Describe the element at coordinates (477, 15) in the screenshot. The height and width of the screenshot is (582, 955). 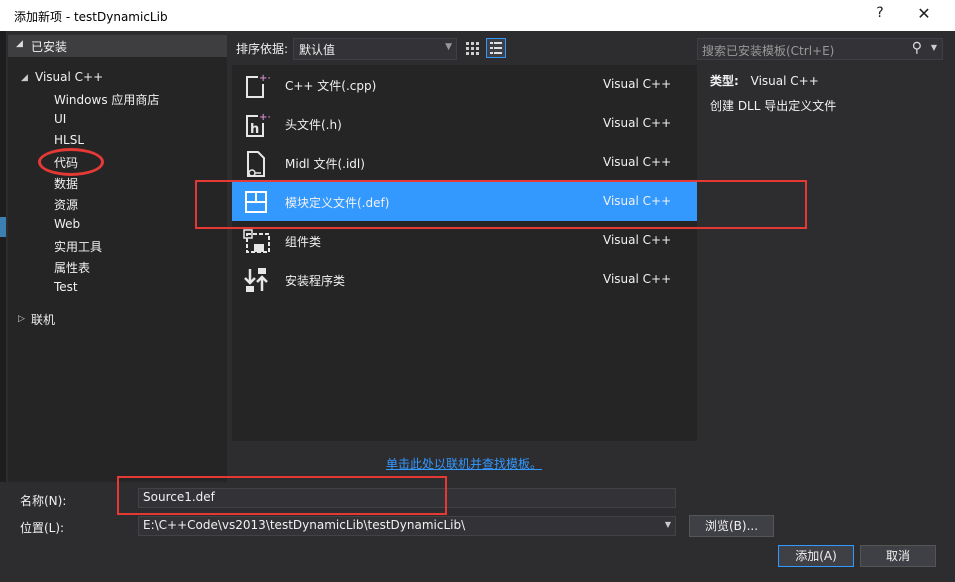
I see `title-bar: 添加新项 - testDynamicLib ? ✕` at that location.